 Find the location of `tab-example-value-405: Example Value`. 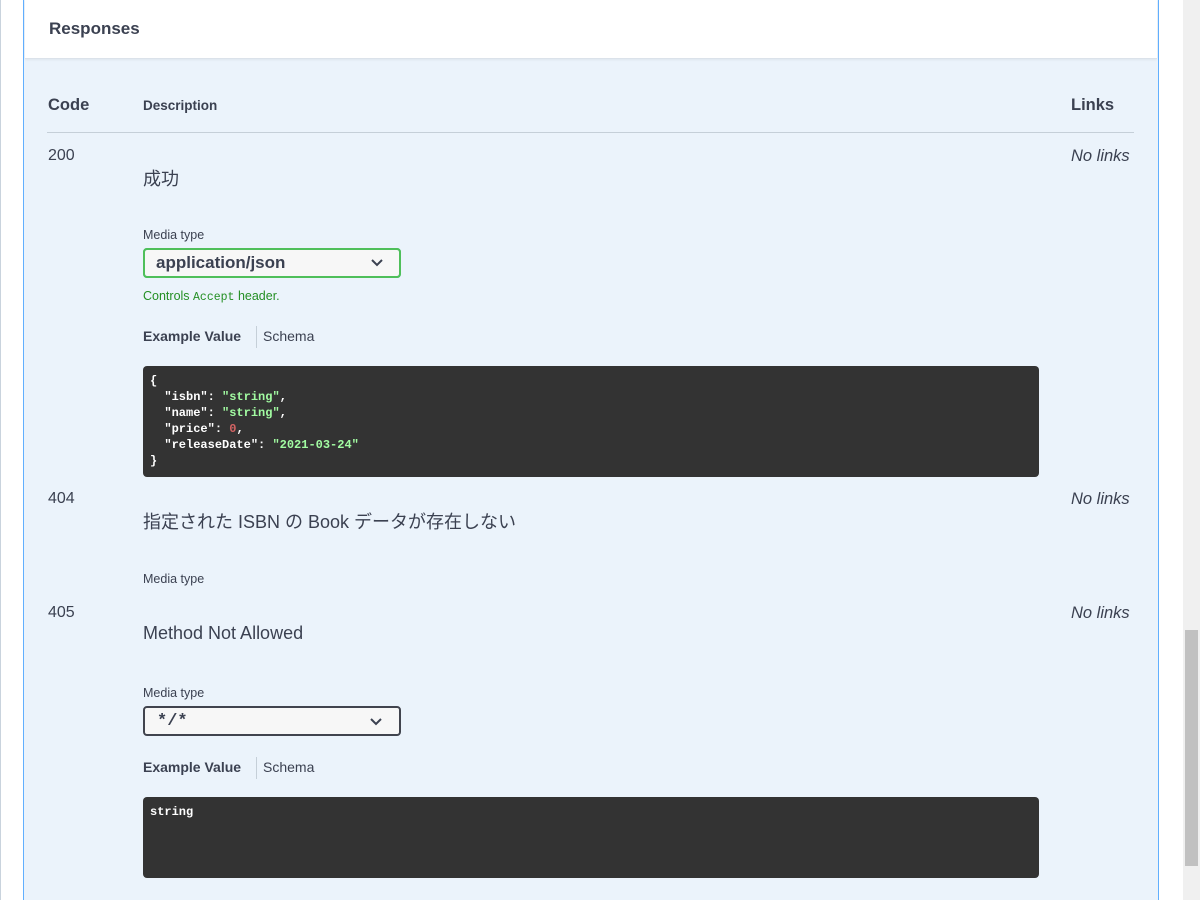

tab-example-value-405: Example Value is located at coordinates (192, 767).